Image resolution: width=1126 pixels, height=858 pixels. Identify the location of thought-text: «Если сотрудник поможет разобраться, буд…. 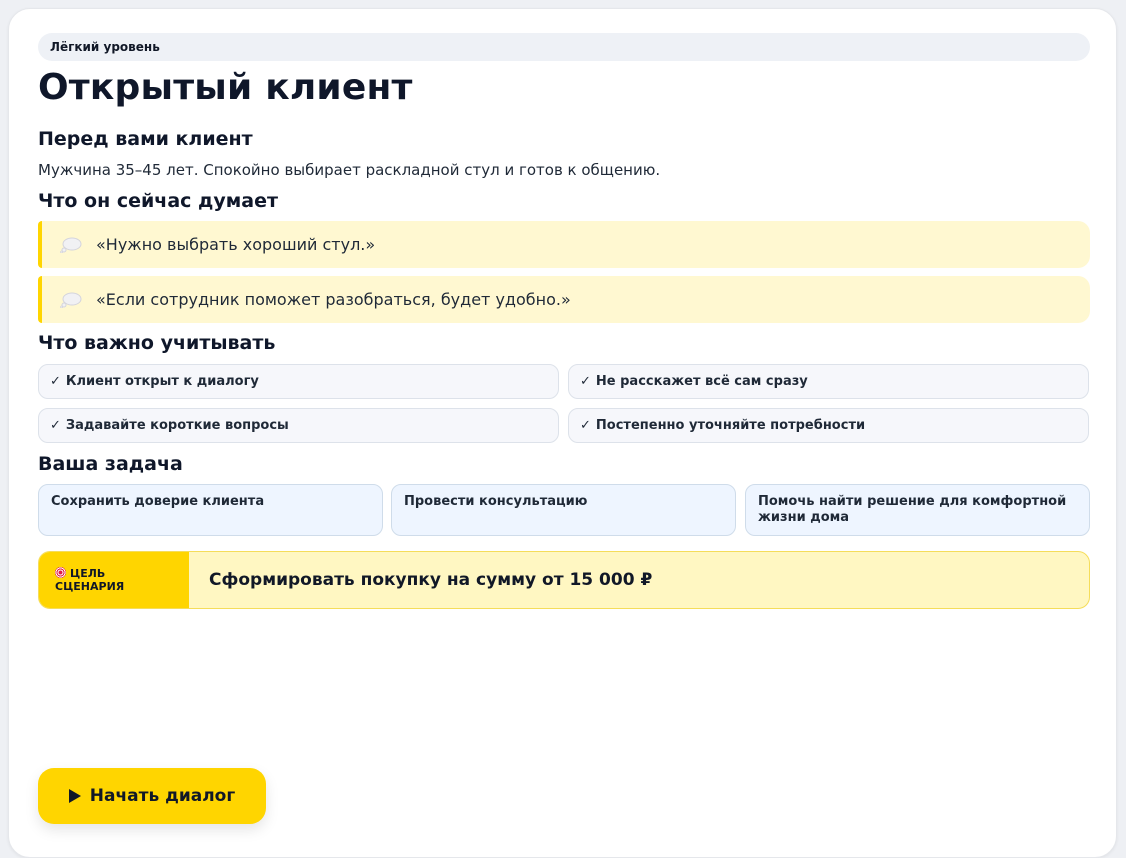
(333, 299).